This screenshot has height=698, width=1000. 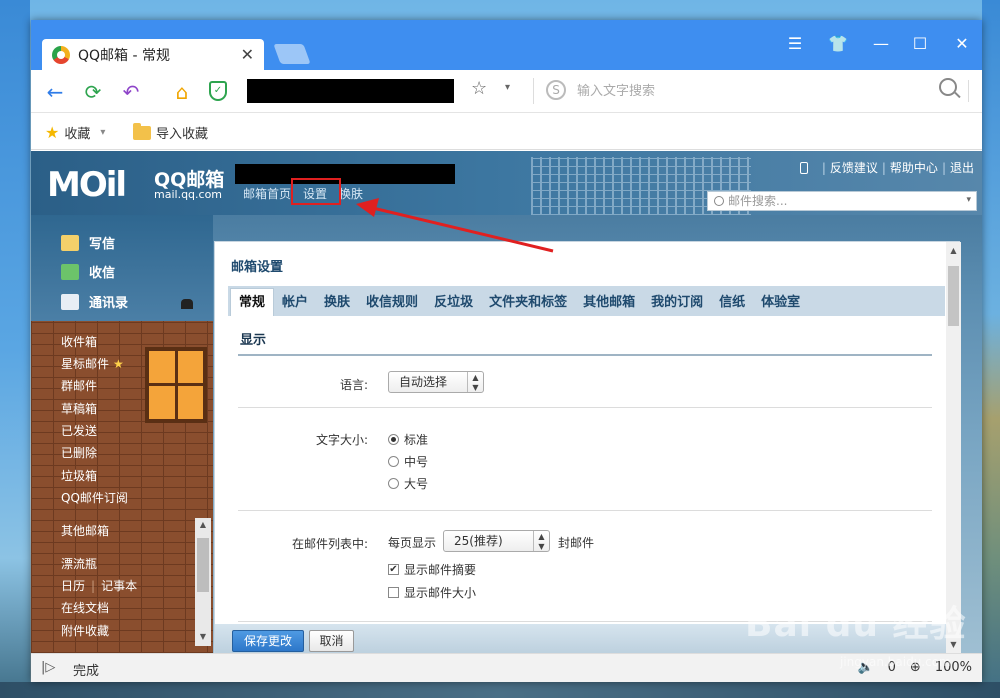 What do you see at coordinates (85, 530) in the screenshot?
I see `folder-other-mail: 其他邮箱` at bounding box center [85, 530].